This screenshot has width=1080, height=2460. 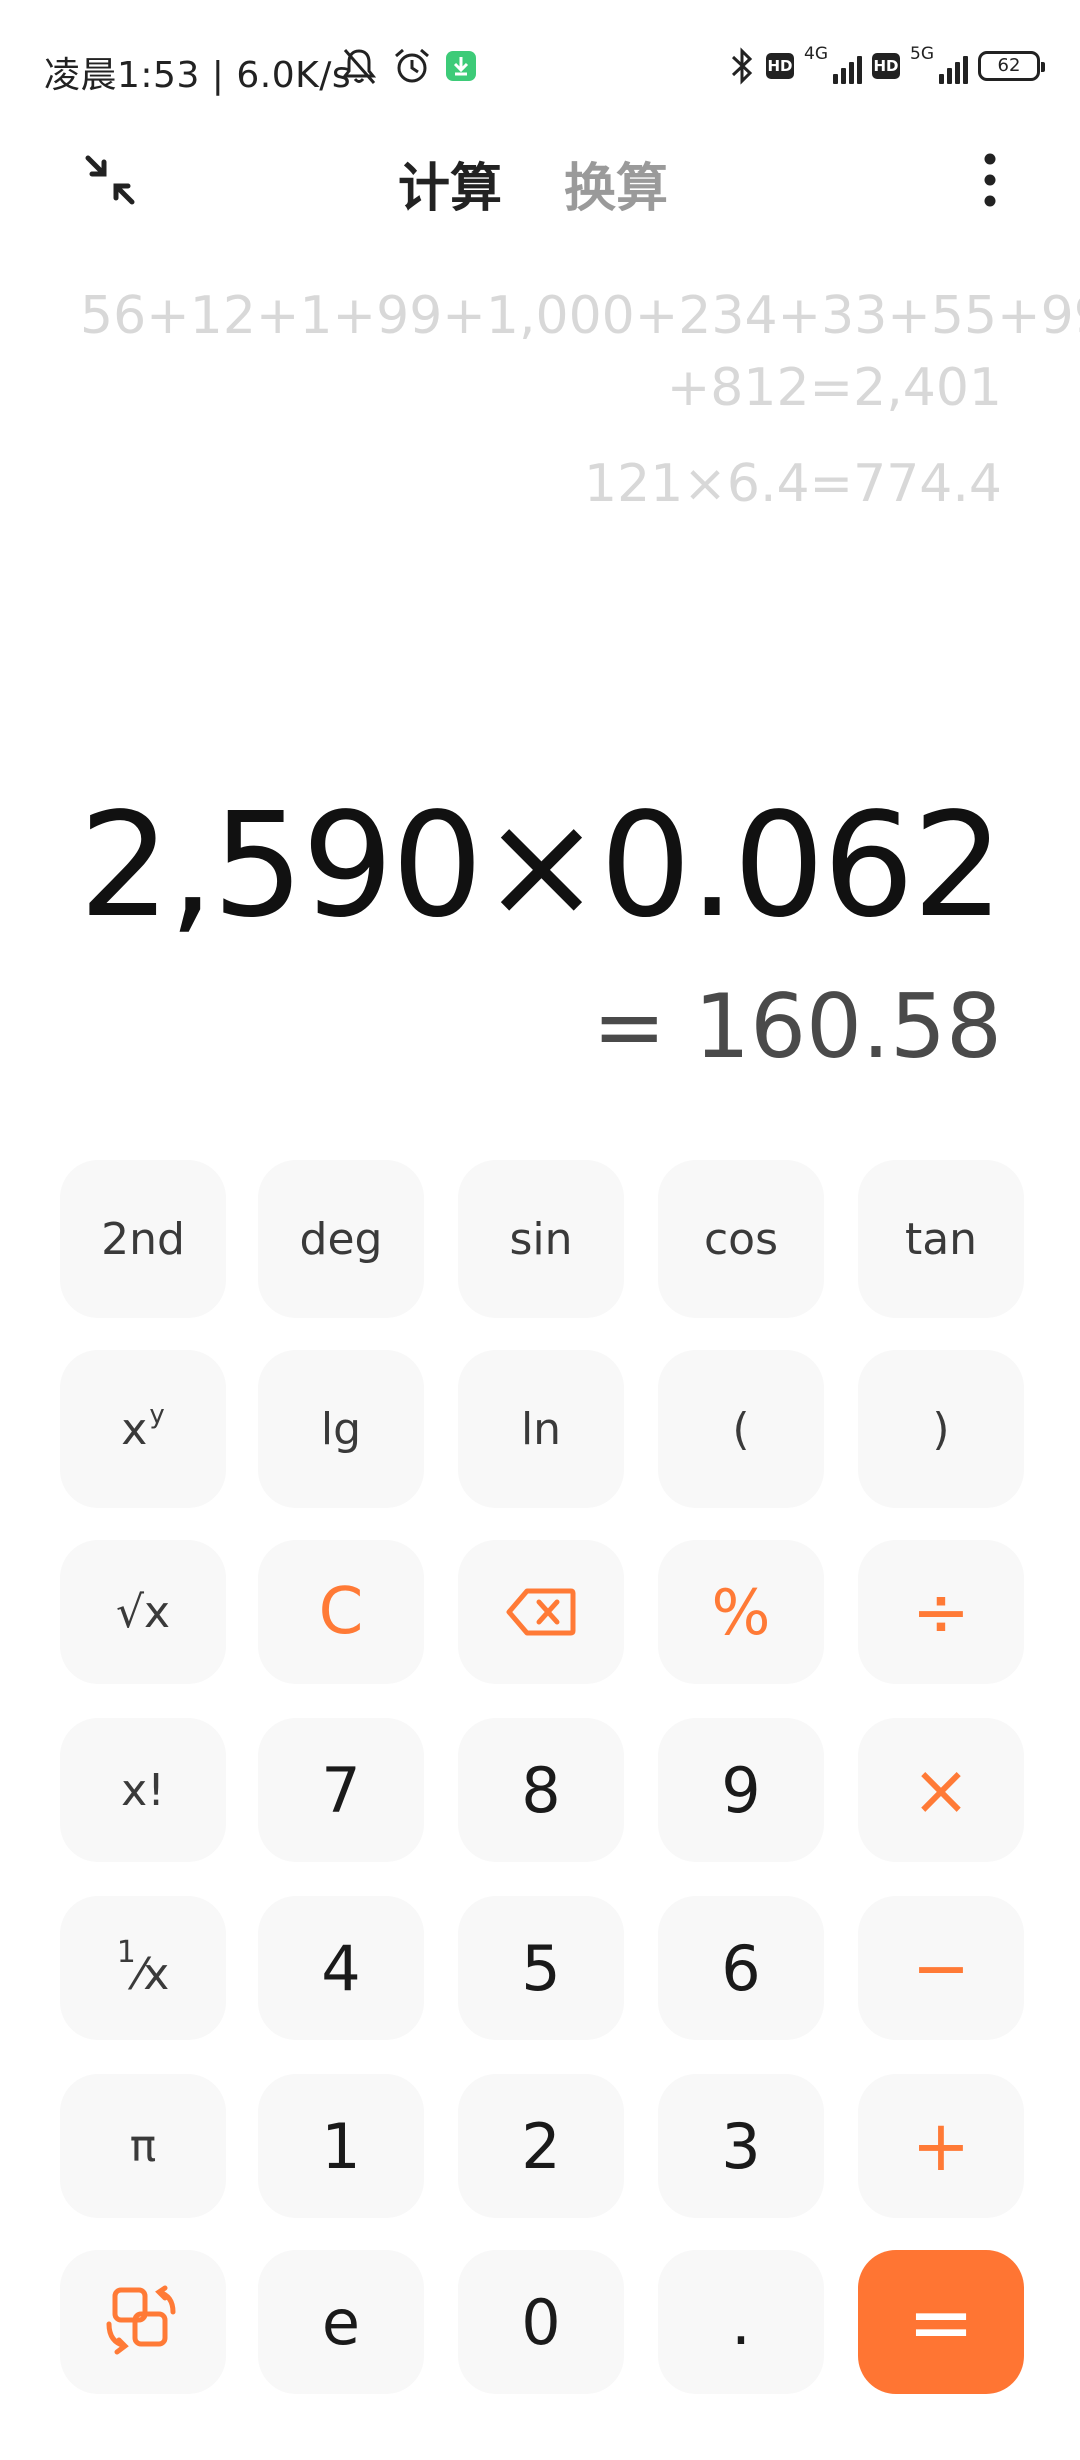 I want to click on history-entry-2: 121×6.4=774.4, so click(x=793, y=484).